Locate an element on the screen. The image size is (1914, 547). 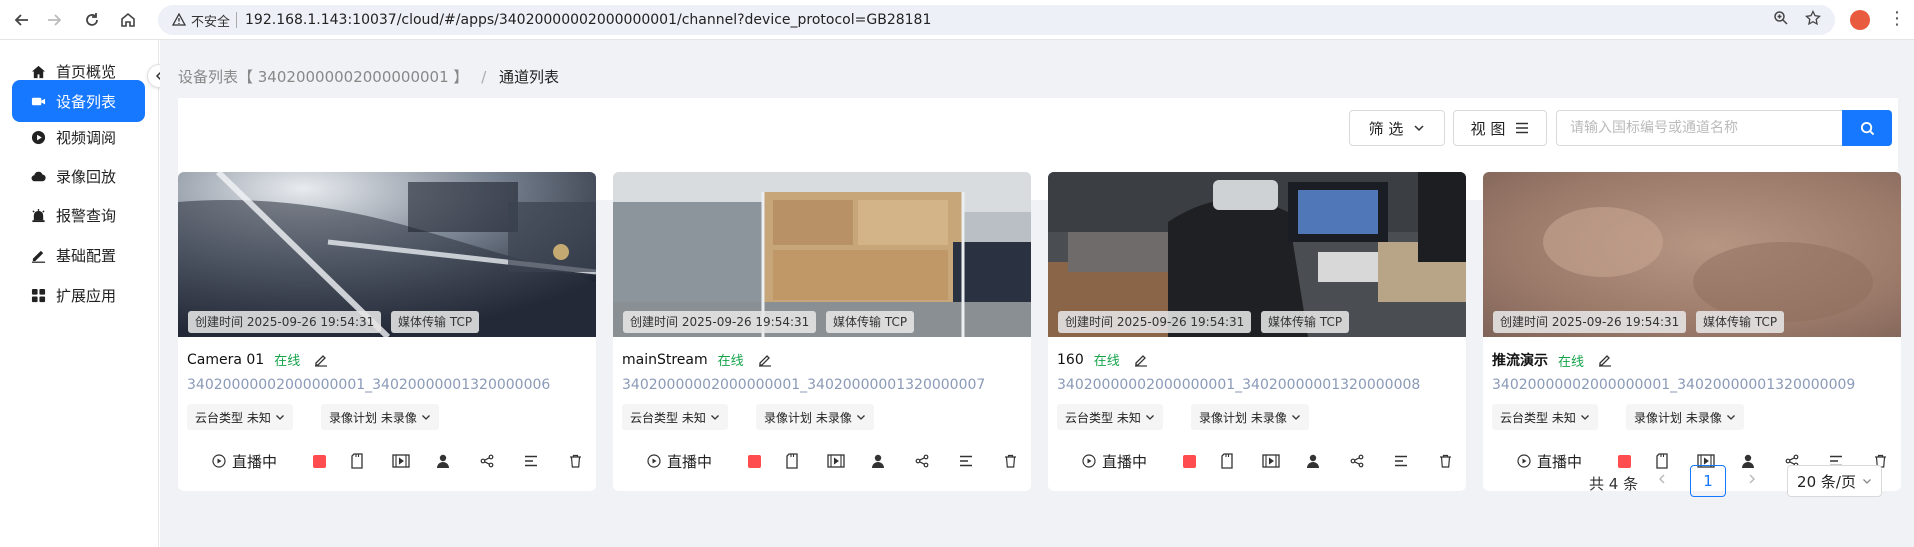
sidebar-item-label: 首页概览 is located at coordinates (86, 71).